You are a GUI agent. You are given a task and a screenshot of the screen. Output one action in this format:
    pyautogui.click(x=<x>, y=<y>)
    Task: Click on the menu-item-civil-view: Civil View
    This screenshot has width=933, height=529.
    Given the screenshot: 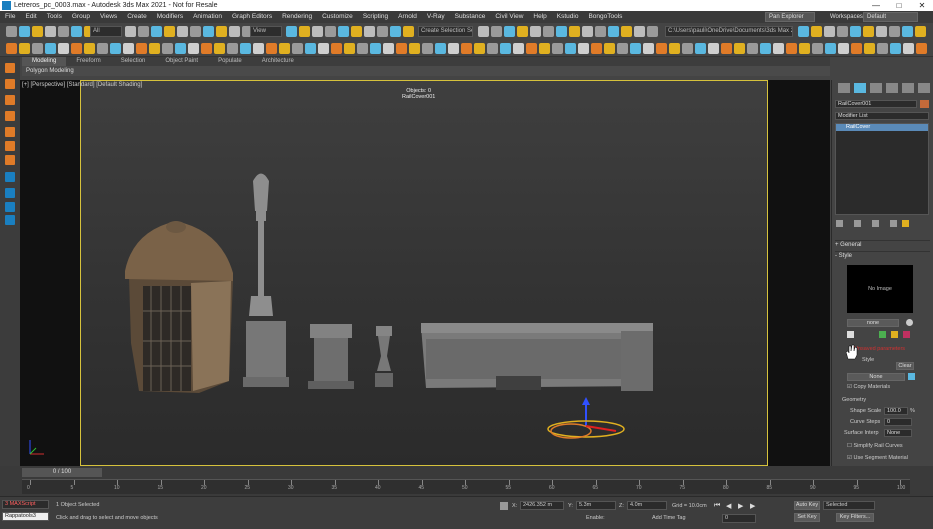 What is the action you would take?
    pyautogui.click(x=509, y=17)
    